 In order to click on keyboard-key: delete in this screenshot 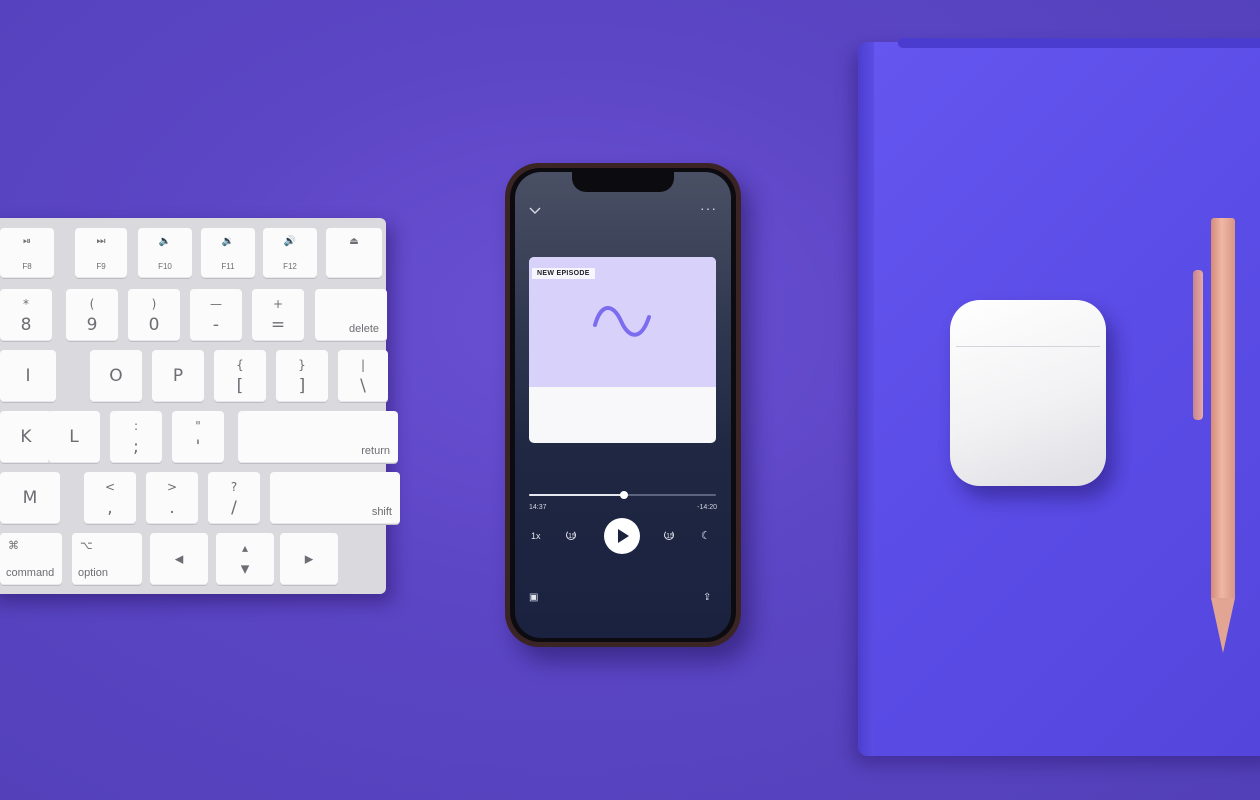, I will do `click(351, 315)`.